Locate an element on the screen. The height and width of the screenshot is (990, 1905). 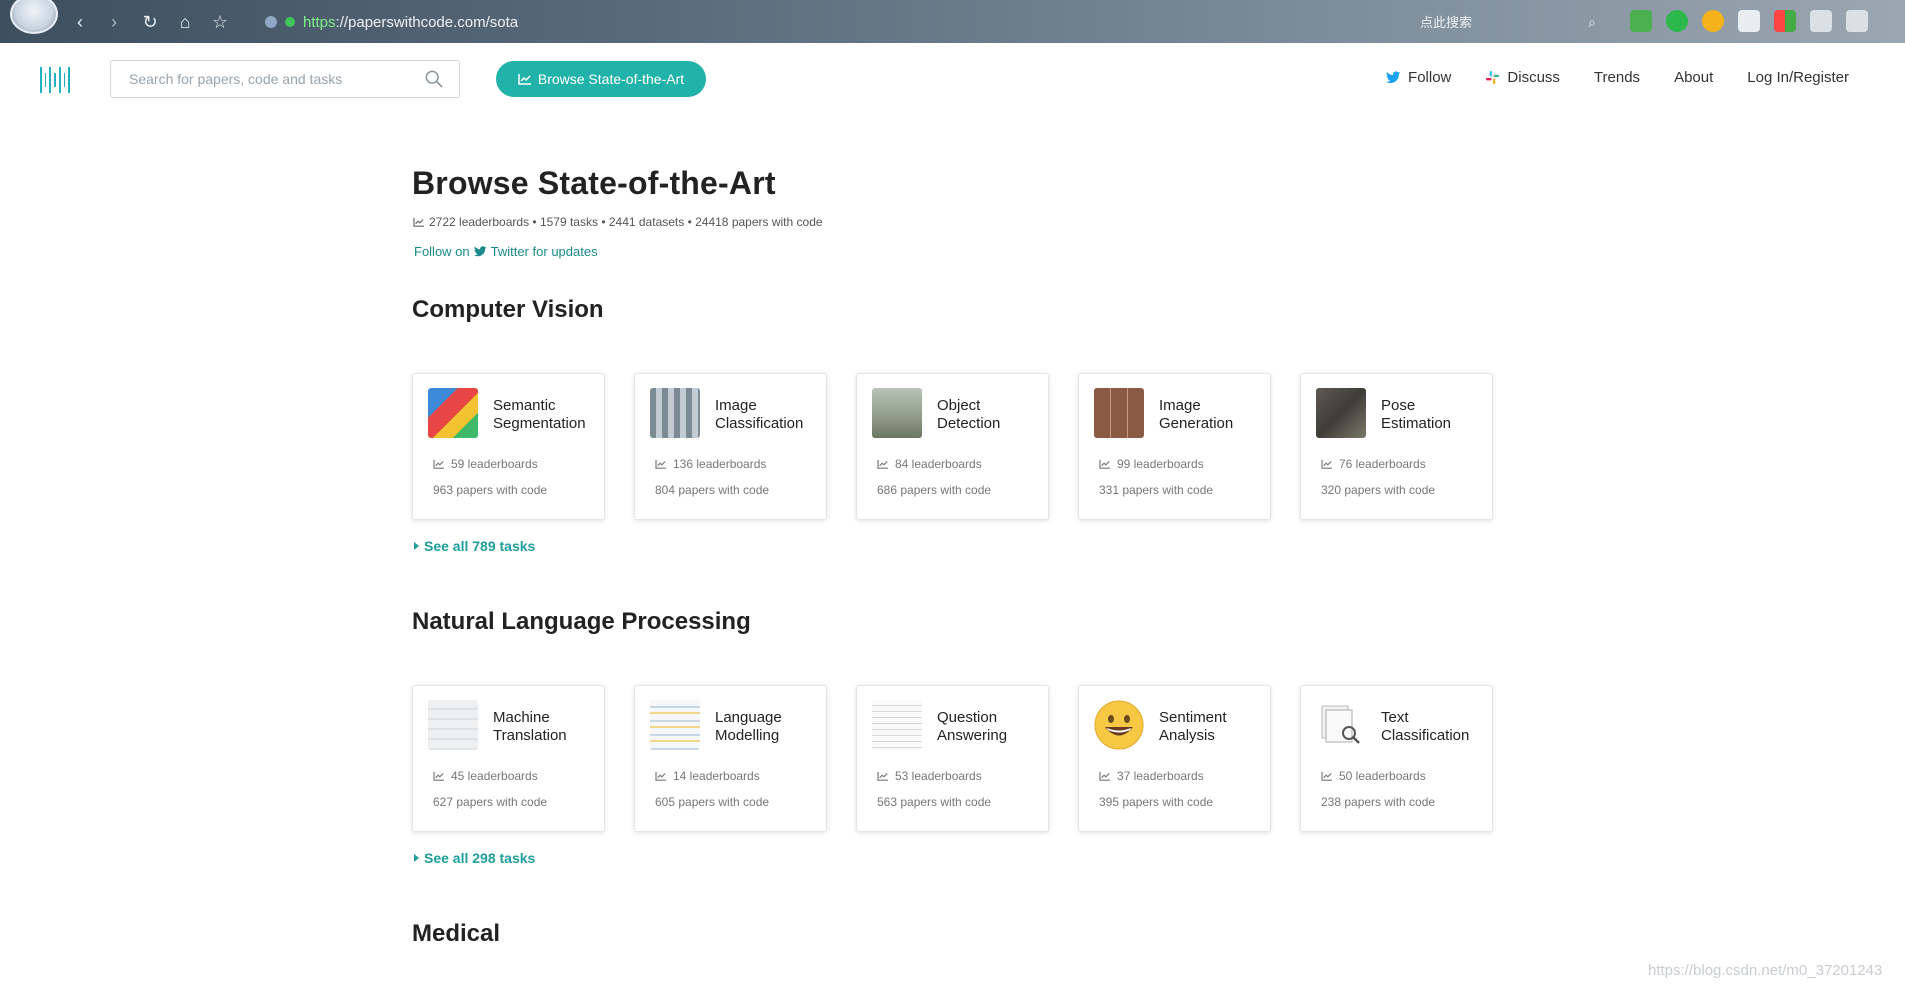
browser-search-box: 点此搜索 is located at coordinates (1446, 21).